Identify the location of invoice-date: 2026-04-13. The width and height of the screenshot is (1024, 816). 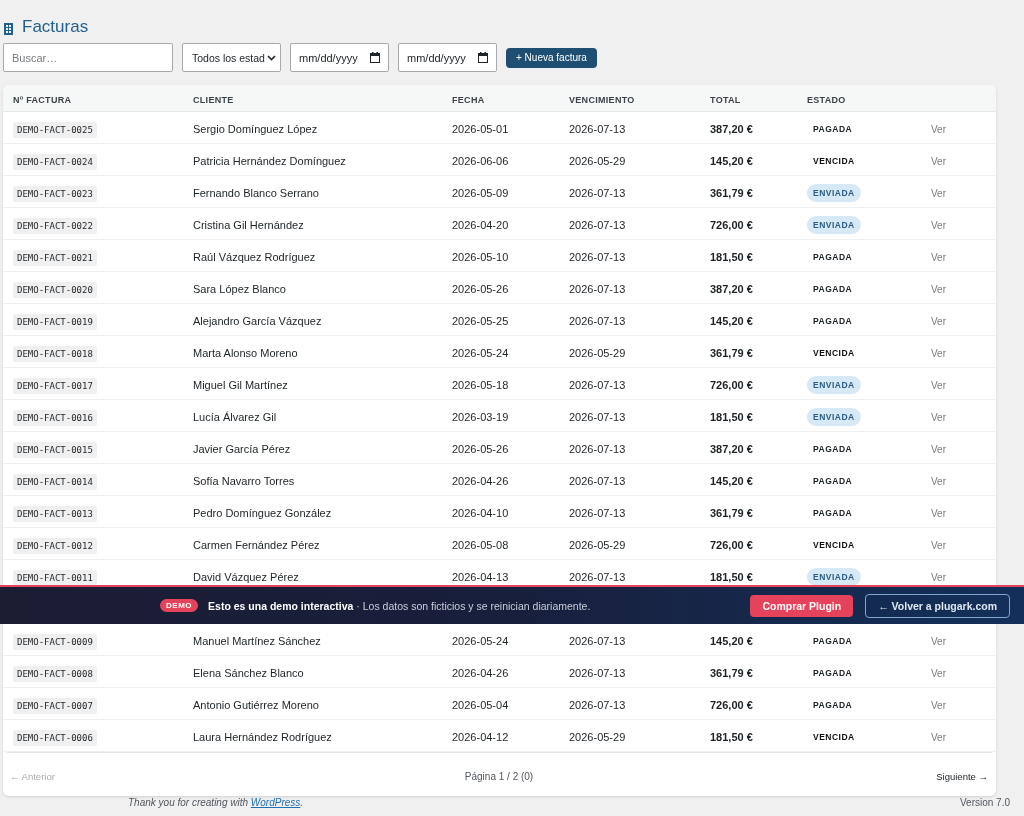
(480, 576).